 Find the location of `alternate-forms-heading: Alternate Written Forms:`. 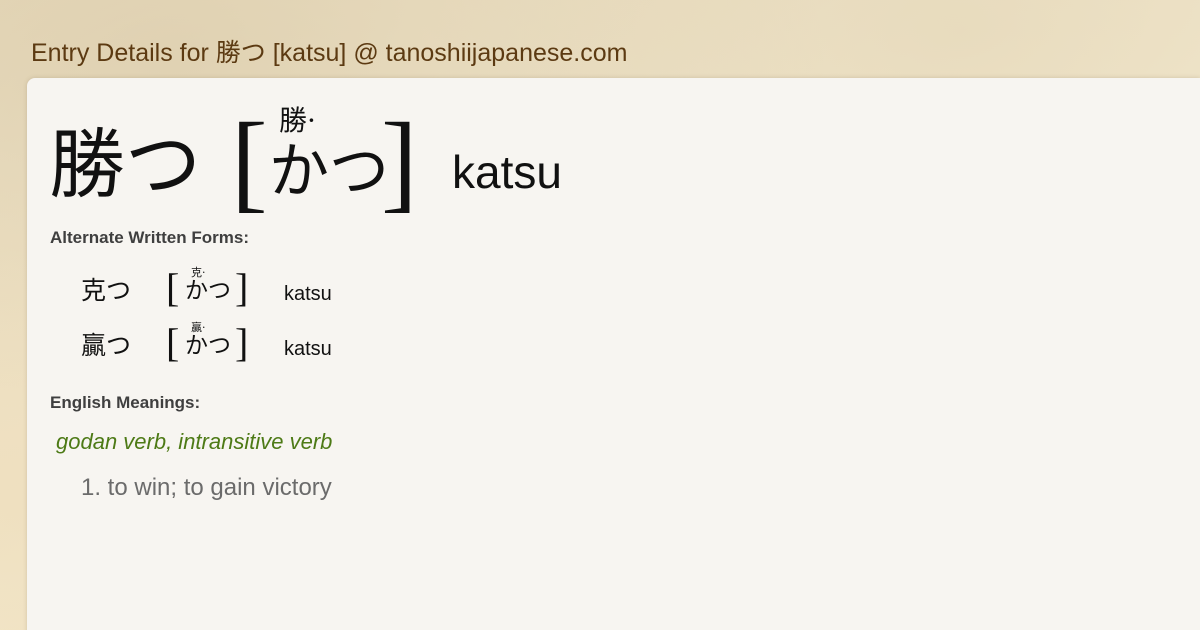

alternate-forms-heading: Alternate Written Forms: is located at coordinates (149, 237).